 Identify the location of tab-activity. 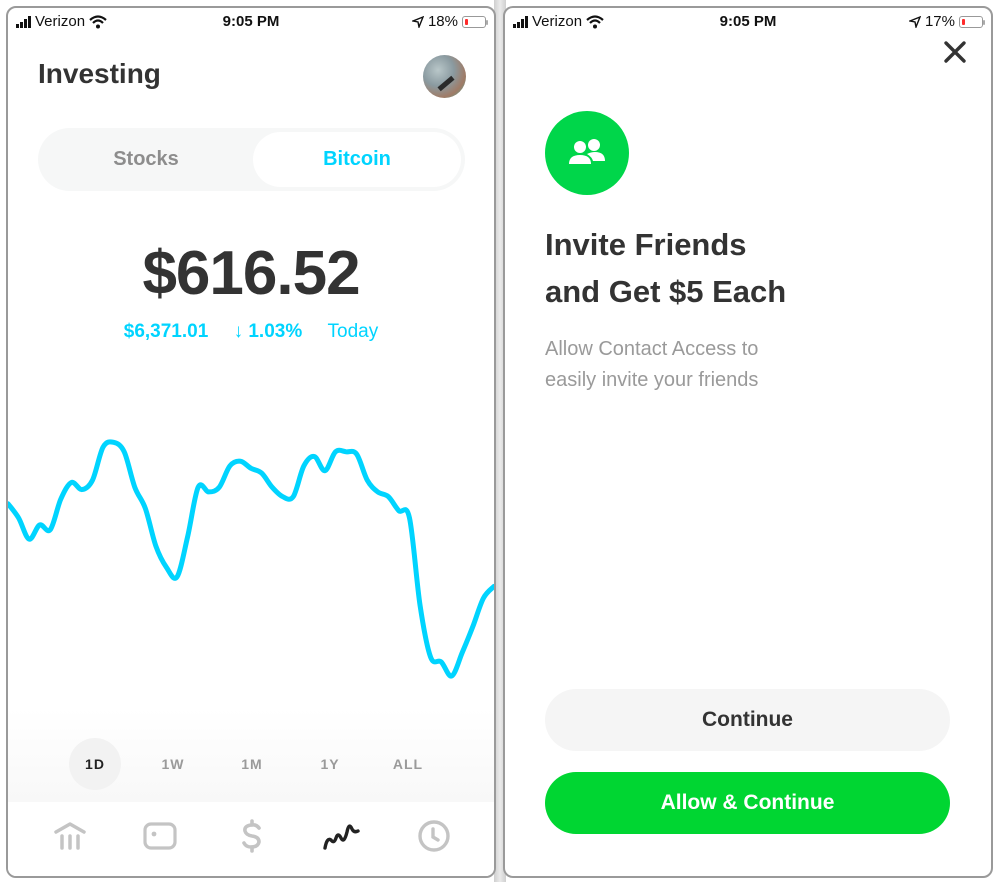
(434, 836).